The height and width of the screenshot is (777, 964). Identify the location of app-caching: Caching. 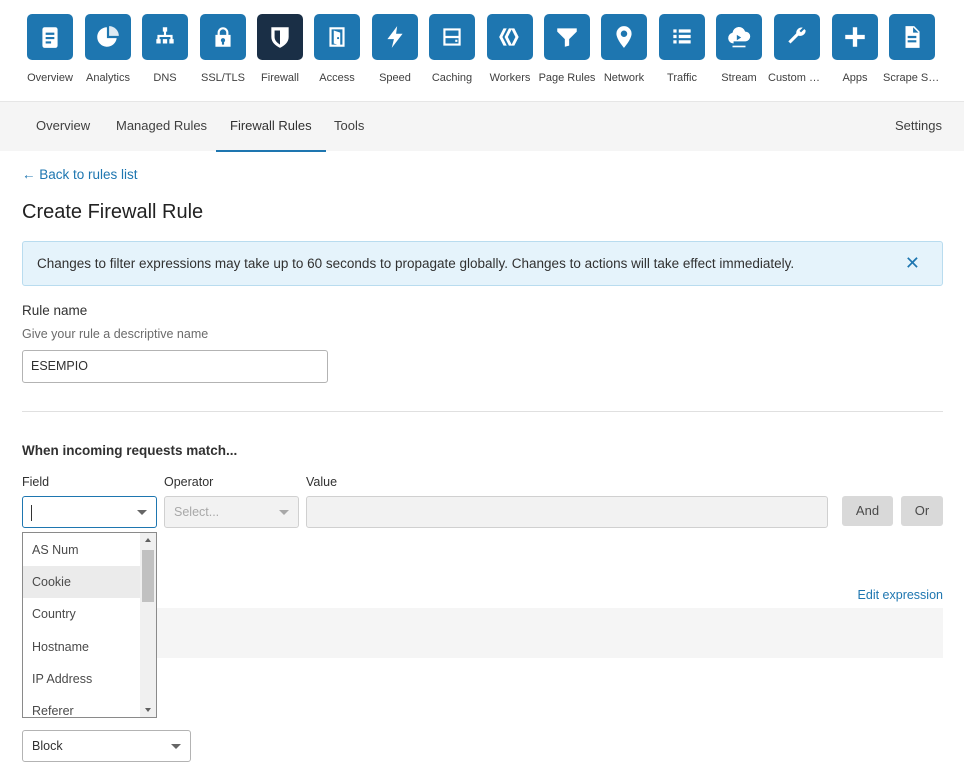
(452, 49).